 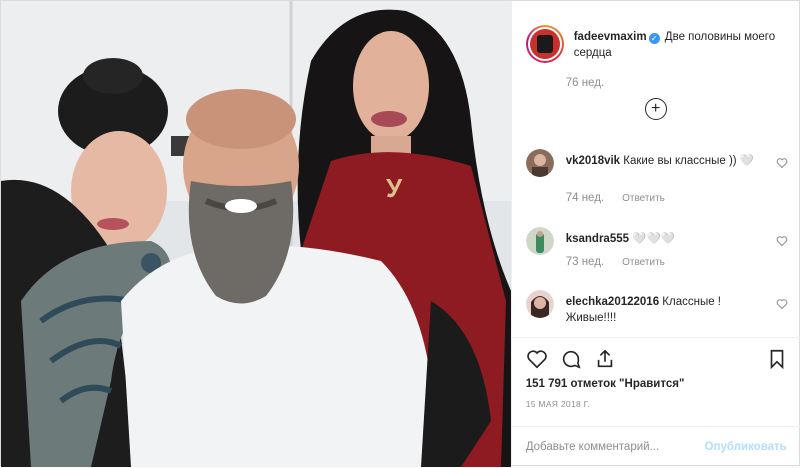 What do you see at coordinates (558, 404) in the screenshot?
I see `post-date: 15 МАЯ 2018 Г.` at bounding box center [558, 404].